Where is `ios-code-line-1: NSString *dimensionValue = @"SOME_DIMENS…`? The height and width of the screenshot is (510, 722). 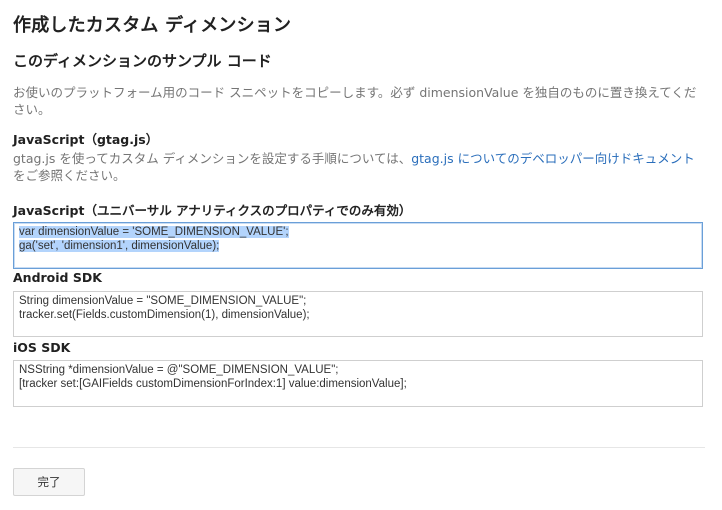
ios-code-line-1: NSString *dimensionValue = @"SOME_DIMENS… is located at coordinates (179, 370).